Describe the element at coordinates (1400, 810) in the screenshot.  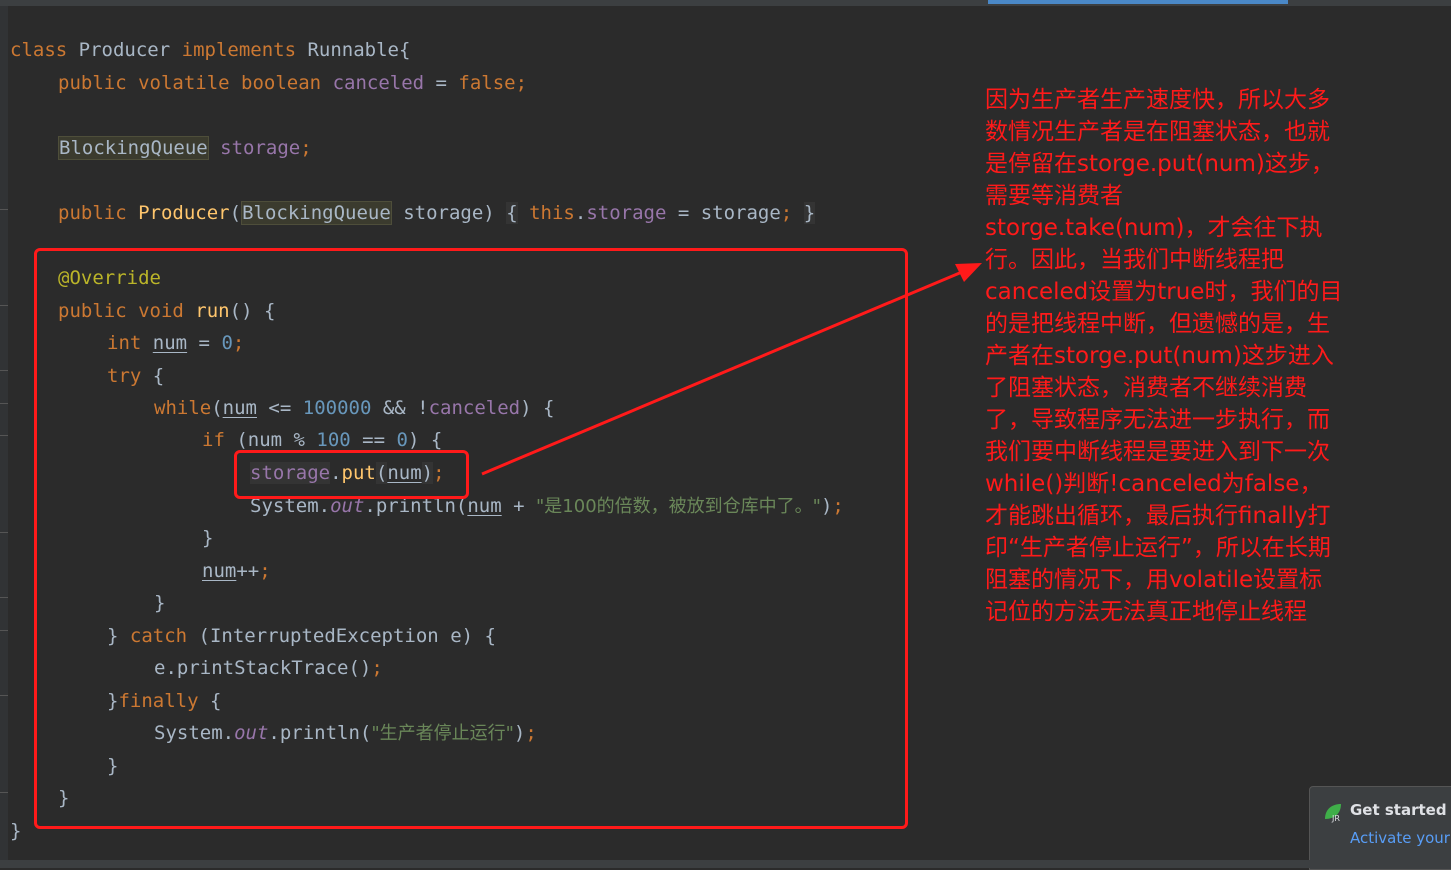
I see `toast-title: Get started wi` at that location.